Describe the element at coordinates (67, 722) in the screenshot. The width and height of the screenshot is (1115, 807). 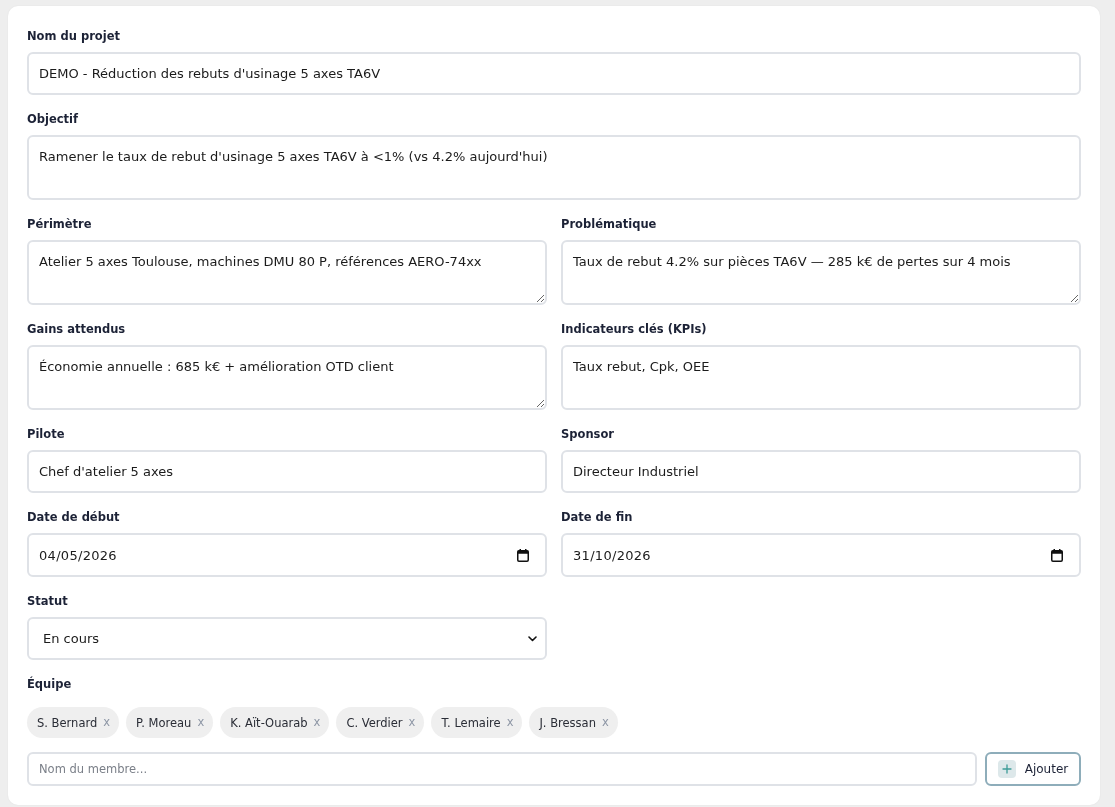
I see `member-name: S. Bernard` at that location.